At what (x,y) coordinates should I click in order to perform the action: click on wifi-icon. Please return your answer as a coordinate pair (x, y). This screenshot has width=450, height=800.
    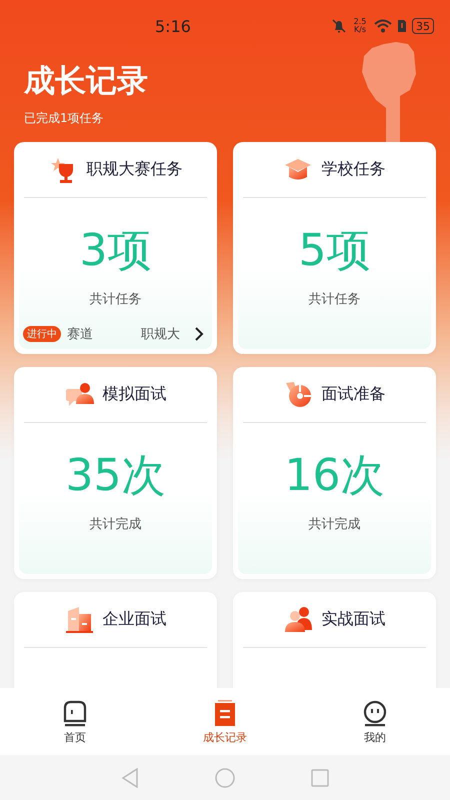
    Looking at the image, I should click on (383, 26).